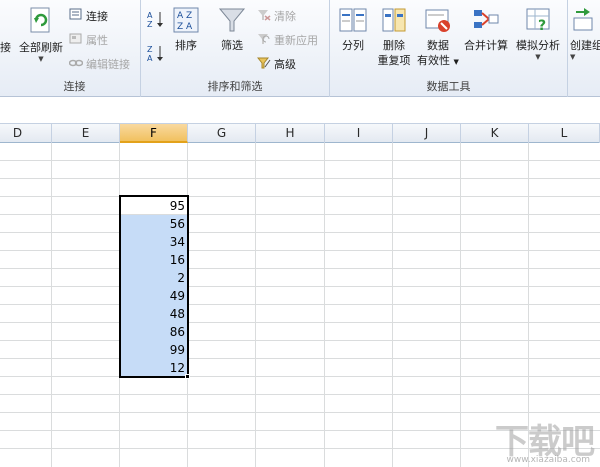 The height and width of the screenshot is (467, 600). What do you see at coordinates (154, 296) in the screenshot?
I see `cell-f-value: 49` at bounding box center [154, 296].